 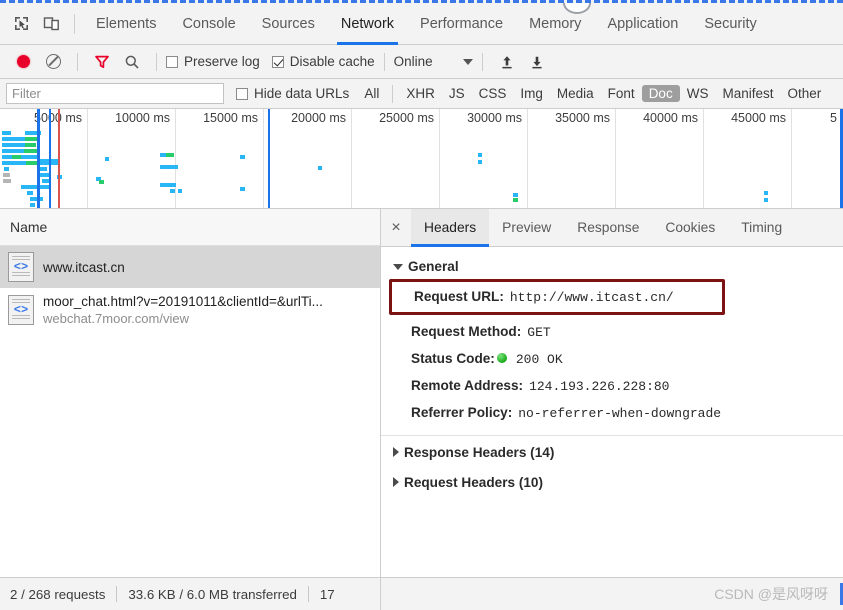 What do you see at coordinates (642, 24) in the screenshot?
I see `tab-application: Application` at bounding box center [642, 24].